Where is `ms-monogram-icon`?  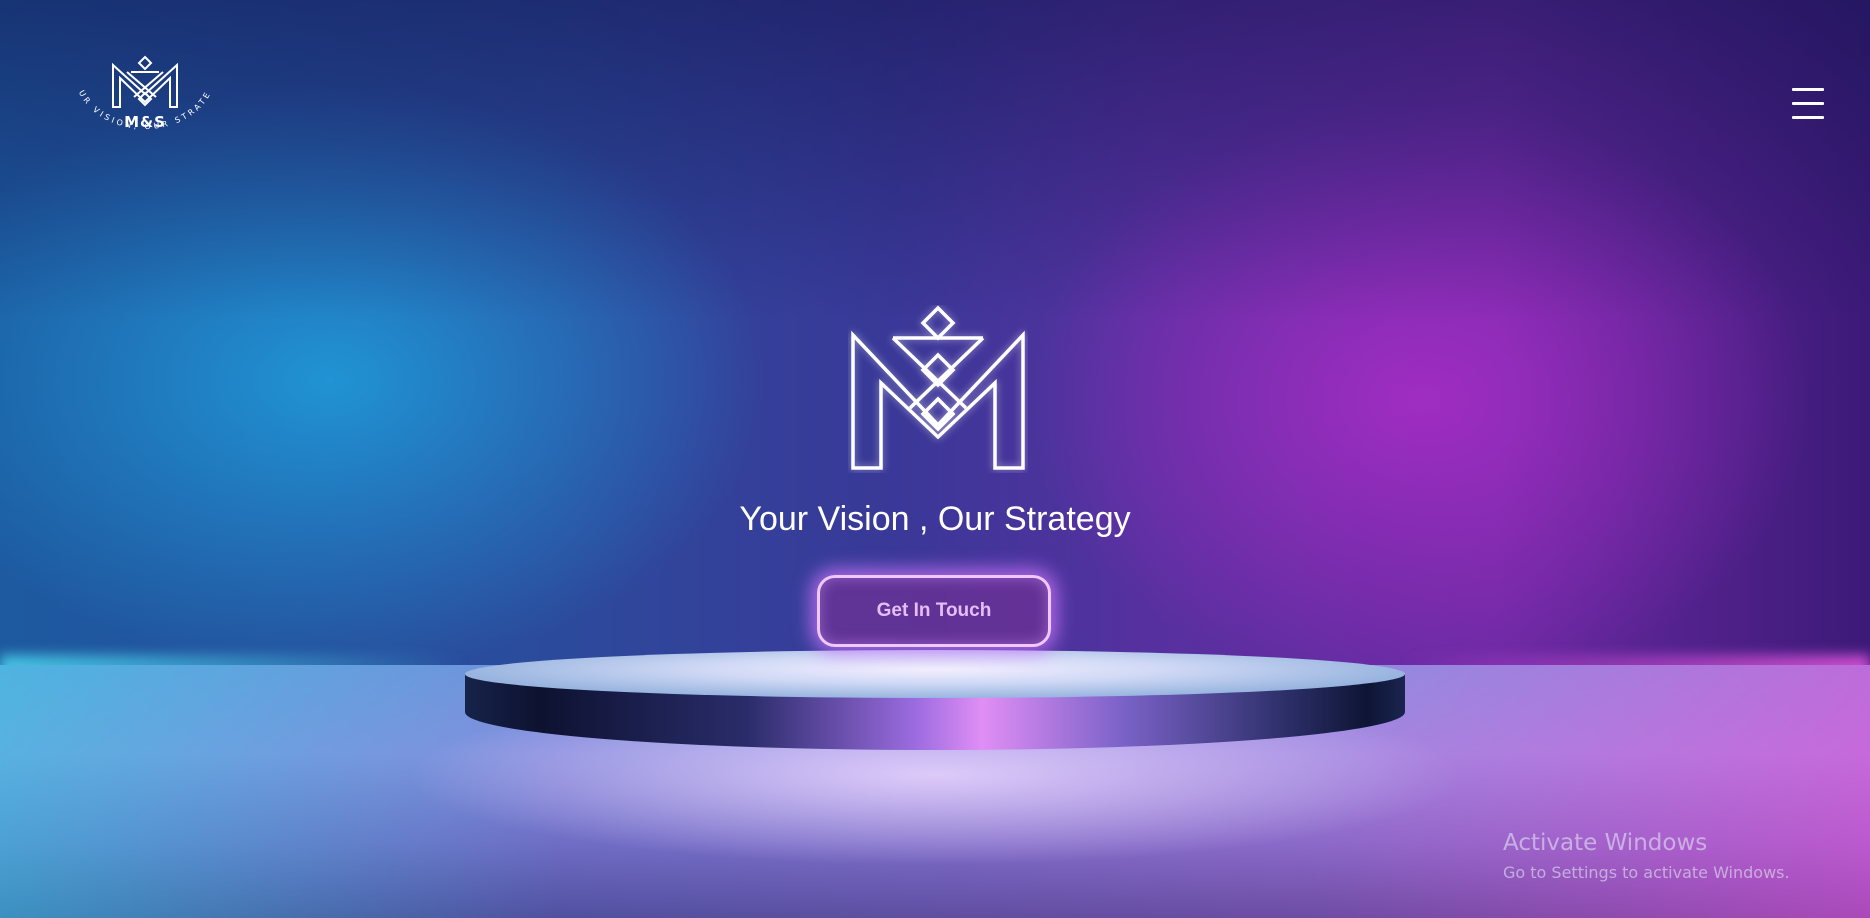
ms-monogram-icon is located at coordinates (938, 387).